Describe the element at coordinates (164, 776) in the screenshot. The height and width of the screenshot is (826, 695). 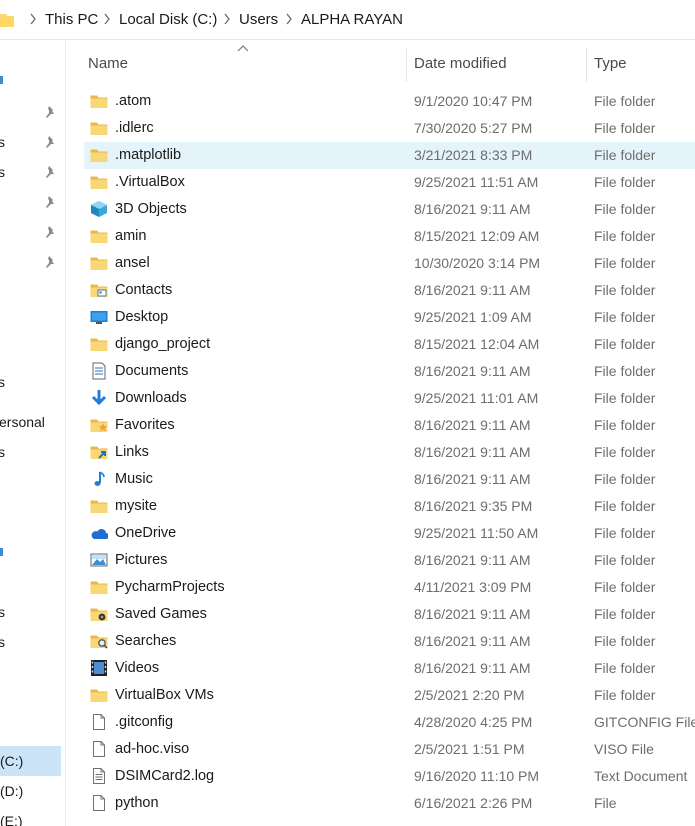
I see `file-name: DSIMCard2.log` at that location.